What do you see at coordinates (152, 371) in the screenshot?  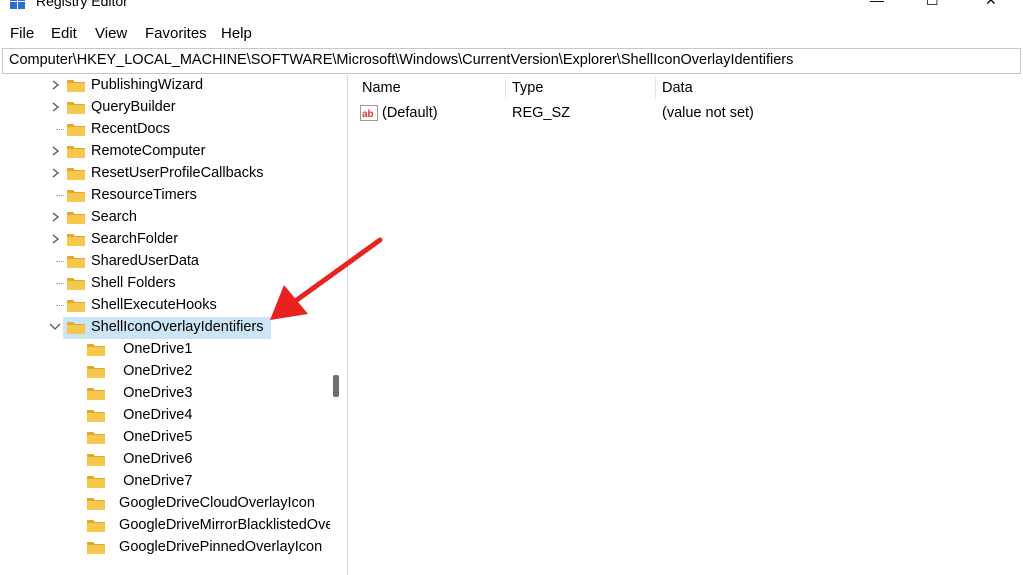 I see `tree-item-label: OneDrive2` at bounding box center [152, 371].